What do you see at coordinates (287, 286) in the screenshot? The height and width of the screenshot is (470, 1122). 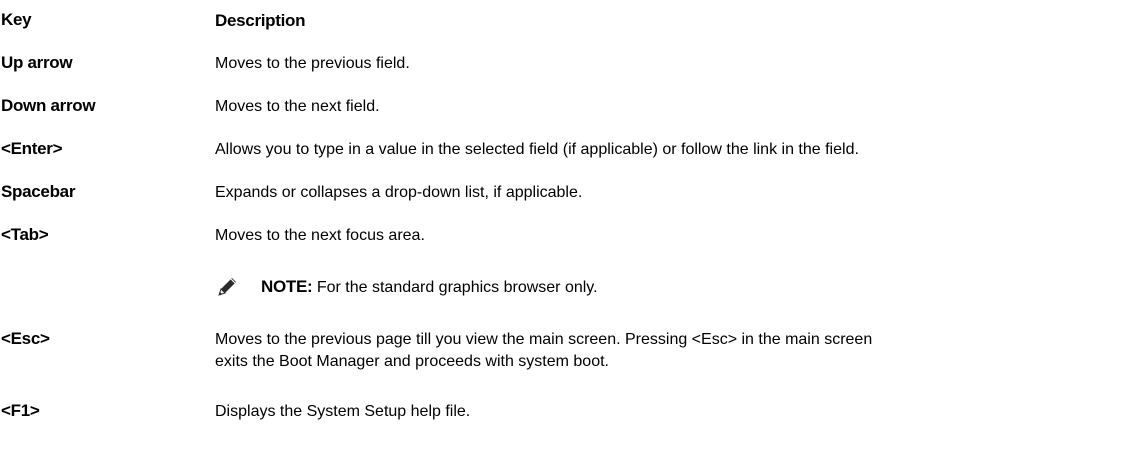 I see `note-label: NOTE:` at bounding box center [287, 286].